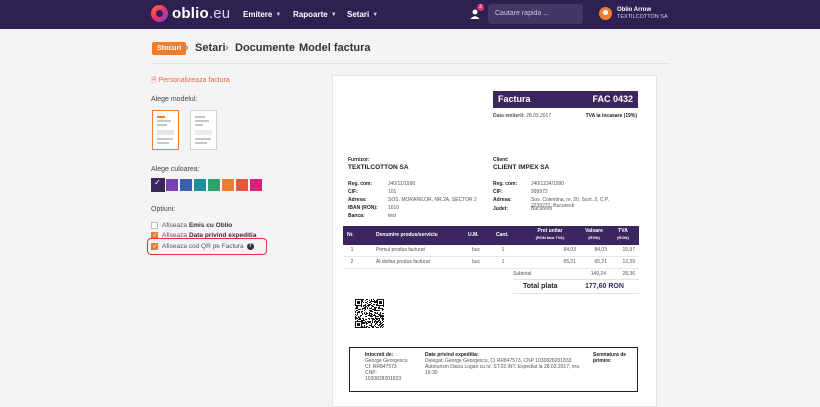 The width and height of the screenshot is (820, 407). What do you see at coordinates (265, 48) in the screenshot?
I see `breadcrumb-documente: Documente` at bounding box center [265, 48].